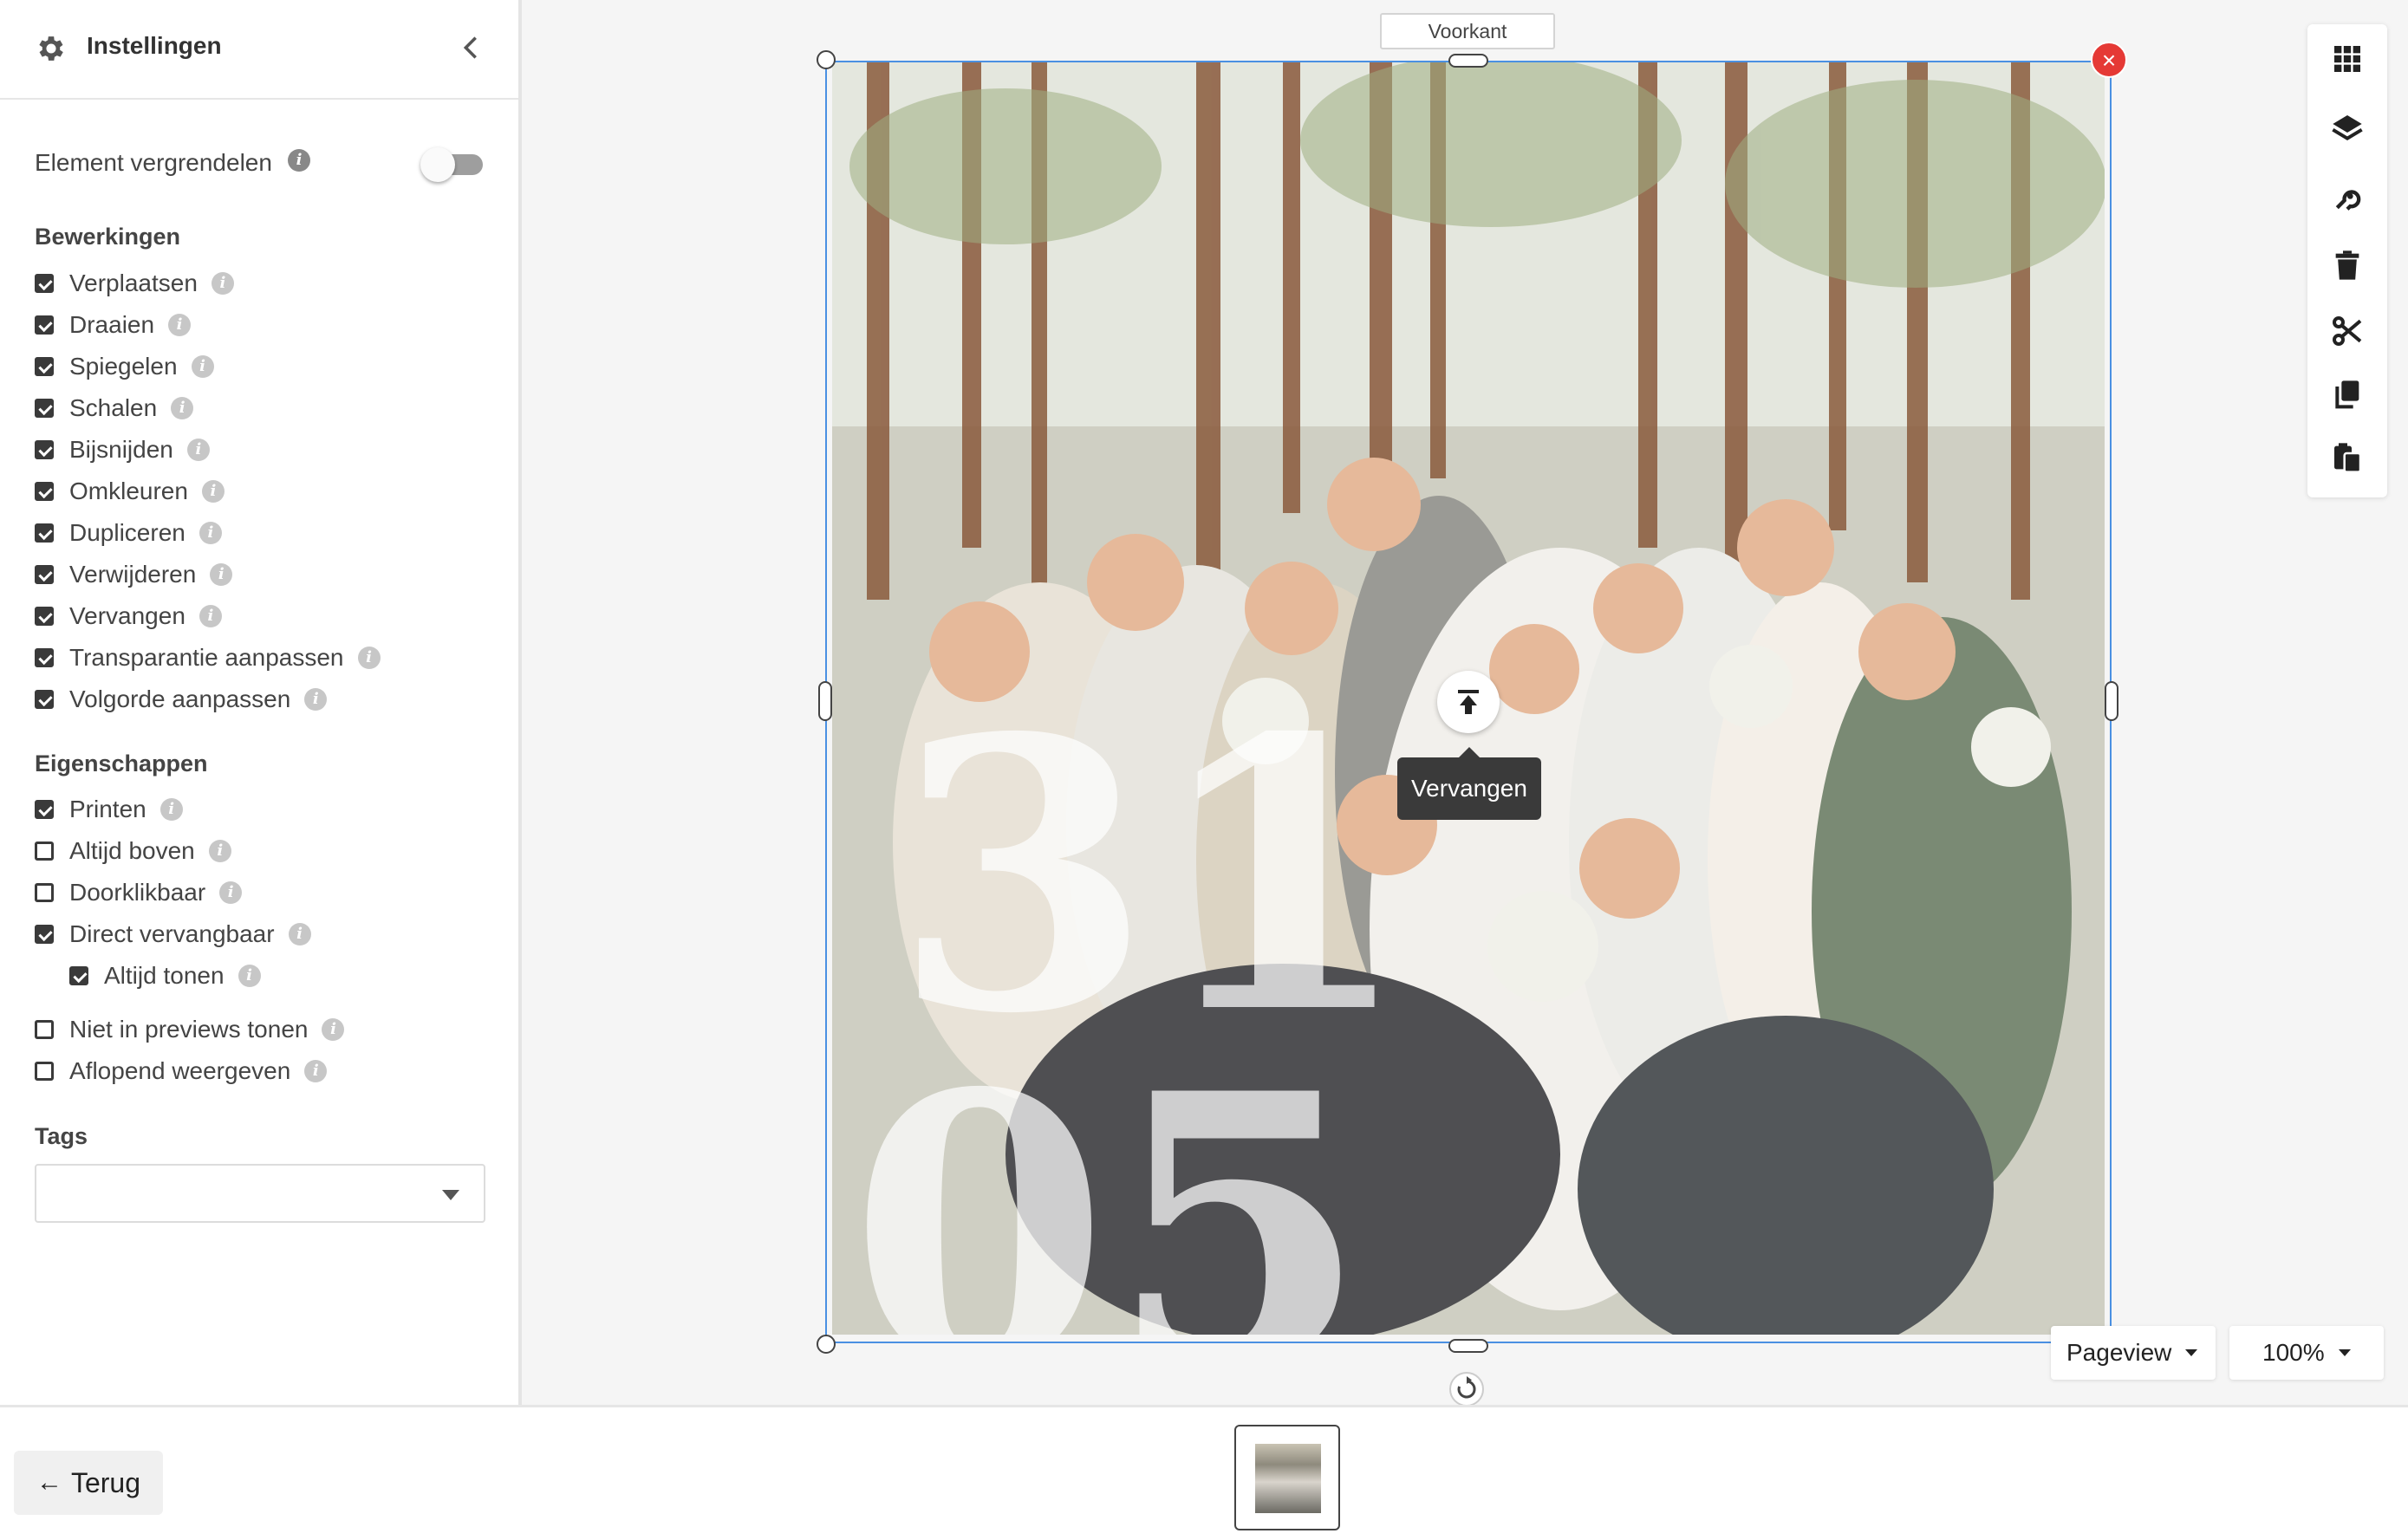 This screenshot has height=1540, width=2408. I want to click on overlay-month-text: 05, so click(1108, 1174).